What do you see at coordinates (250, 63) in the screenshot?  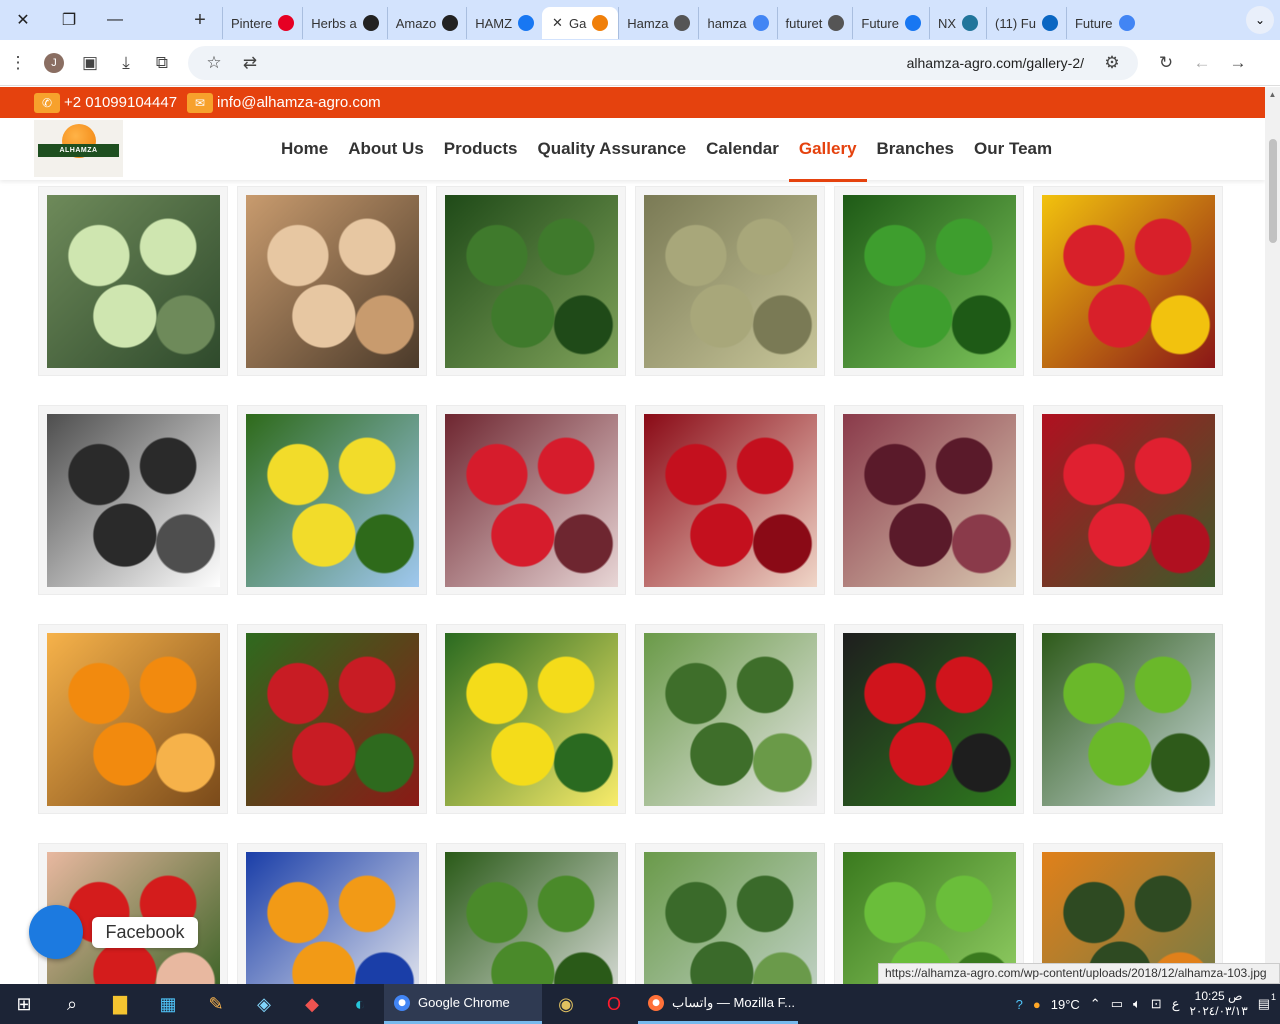 I see `translate-icon: ⇄` at bounding box center [250, 63].